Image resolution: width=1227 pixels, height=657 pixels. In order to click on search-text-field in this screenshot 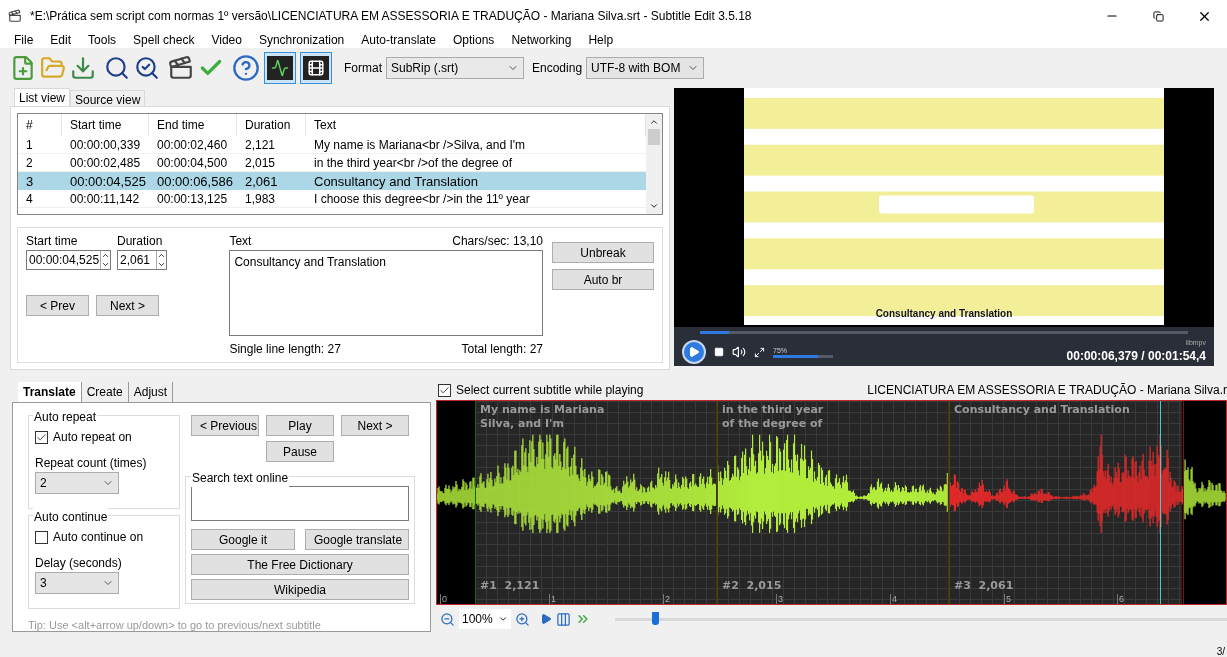, I will do `click(300, 503)`.